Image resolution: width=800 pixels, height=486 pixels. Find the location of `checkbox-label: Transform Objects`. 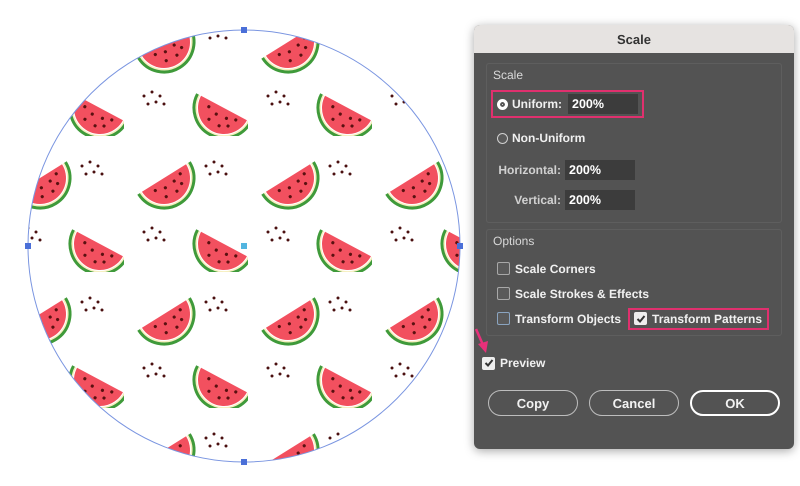

checkbox-label: Transform Objects is located at coordinates (568, 319).